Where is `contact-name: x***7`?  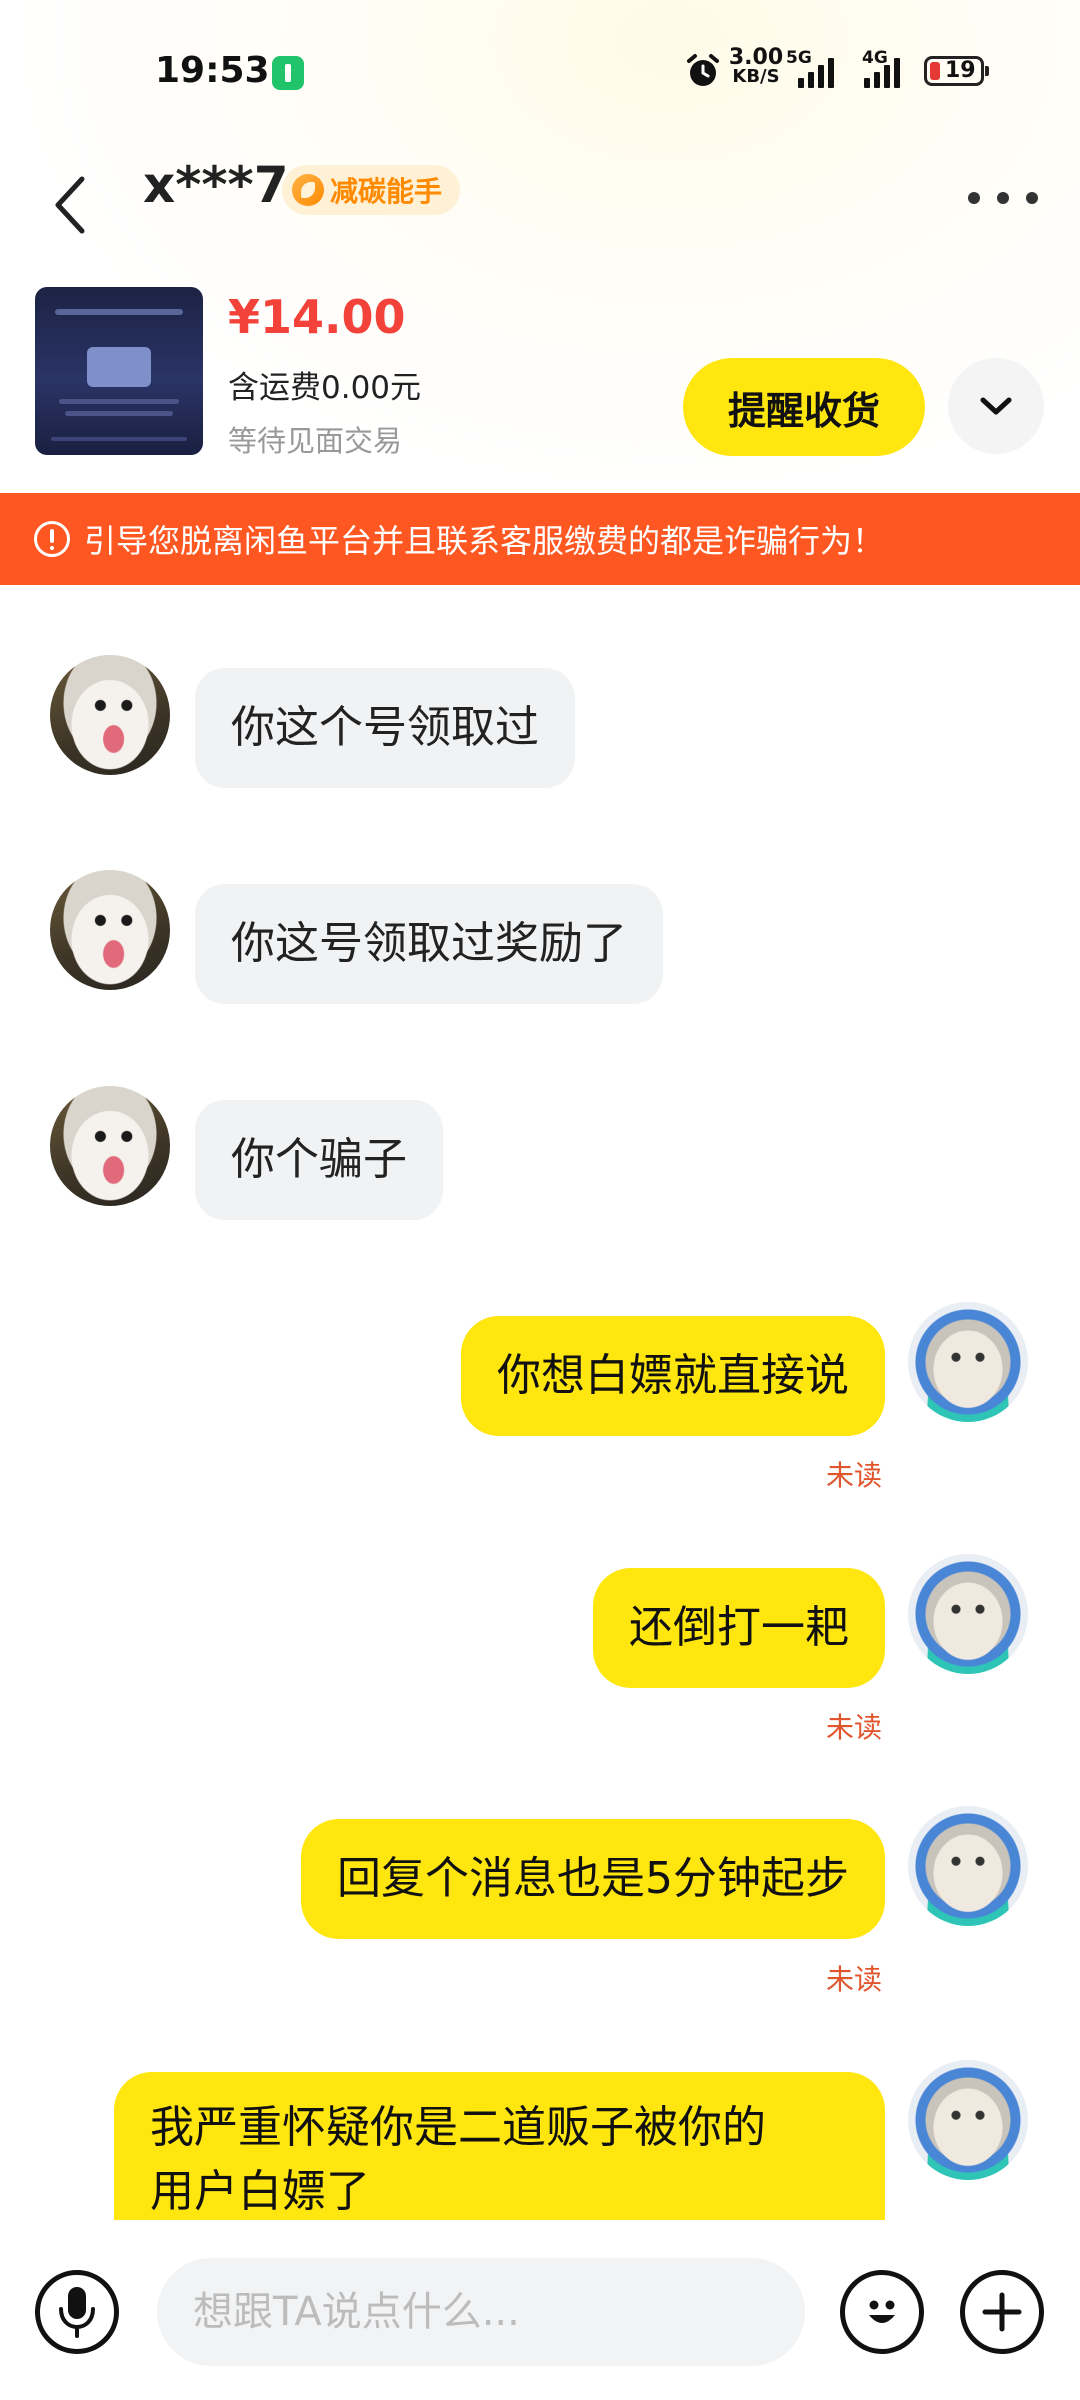 contact-name: x***7 is located at coordinates (215, 185).